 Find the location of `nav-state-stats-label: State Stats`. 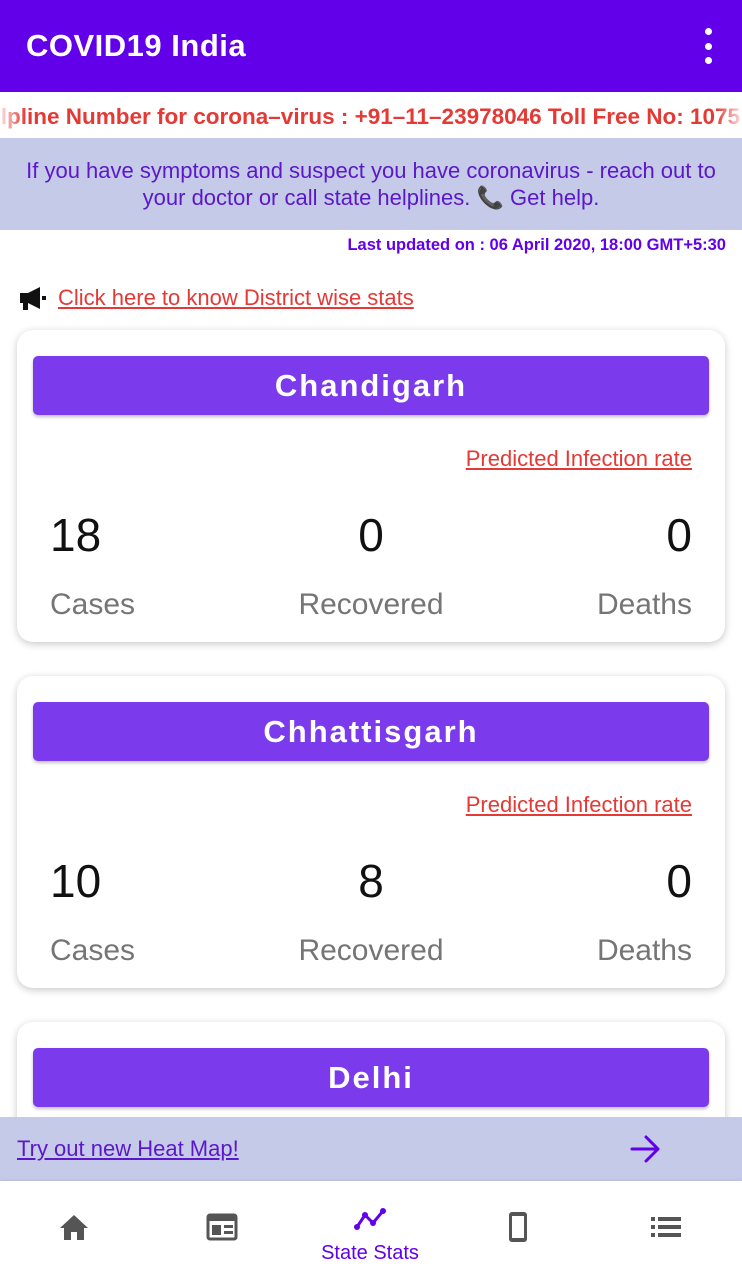

nav-state-stats-label: State Stats is located at coordinates (370, 1253).